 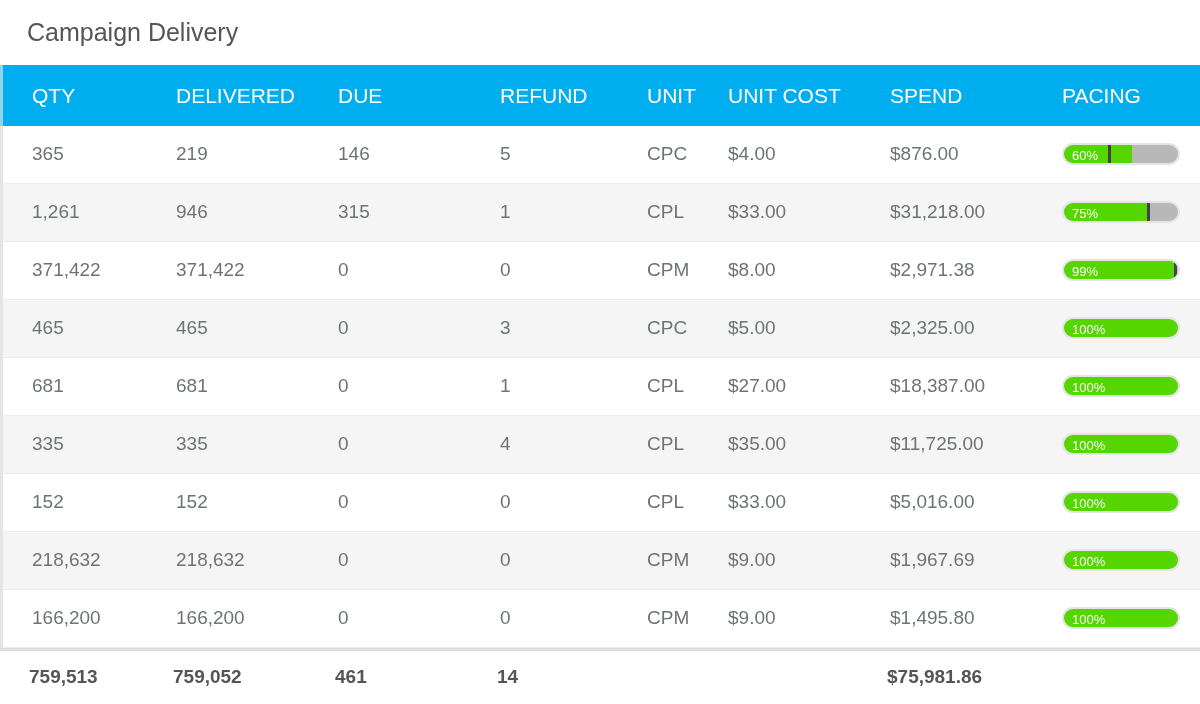 I want to click on table-cell-text: 3, so click(x=506, y=328).